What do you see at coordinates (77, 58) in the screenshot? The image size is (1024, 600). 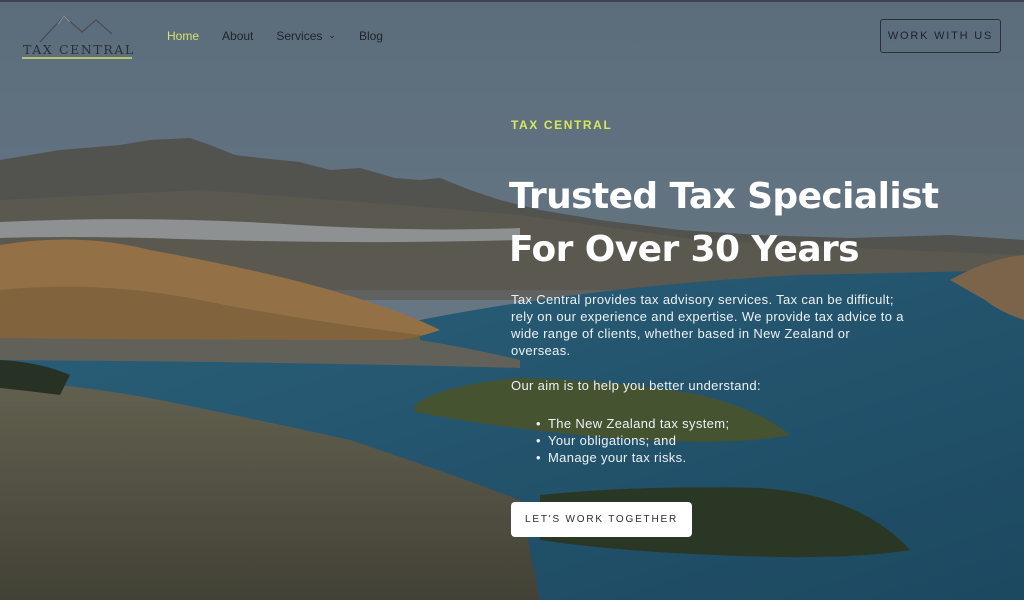 I see `logo-underline` at bounding box center [77, 58].